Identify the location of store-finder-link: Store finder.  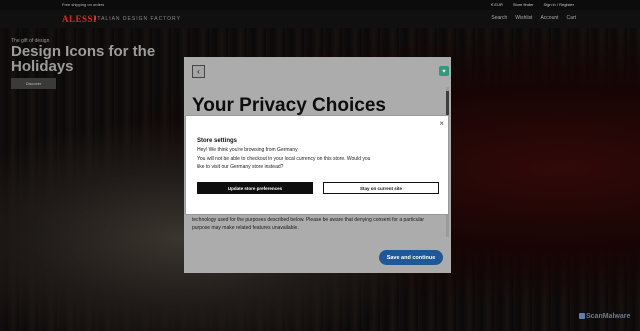
(523, 4).